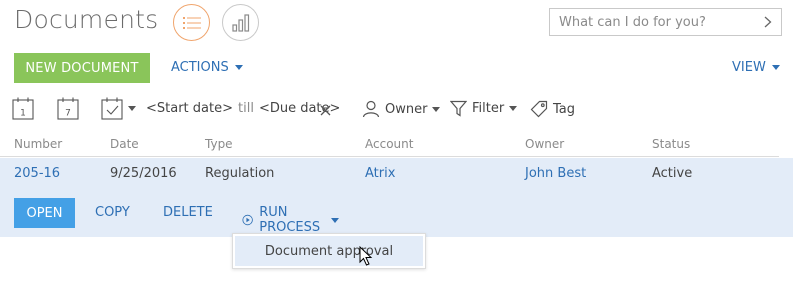 This screenshot has width=793, height=281. Describe the element at coordinates (38, 144) in the screenshot. I see `column-header-number: Number` at that location.